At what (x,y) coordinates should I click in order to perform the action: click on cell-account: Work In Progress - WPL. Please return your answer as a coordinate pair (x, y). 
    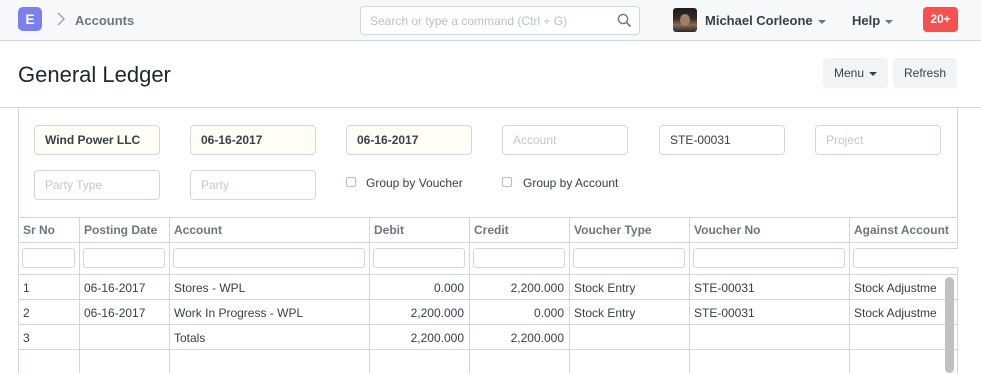
    Looking at the image, I should click on (269, 313).